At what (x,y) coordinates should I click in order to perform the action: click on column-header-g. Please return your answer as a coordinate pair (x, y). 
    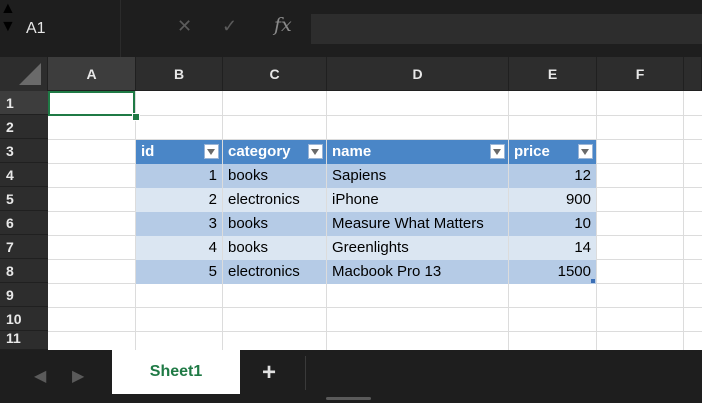
    Looking at the image, I should click on (693, 74).